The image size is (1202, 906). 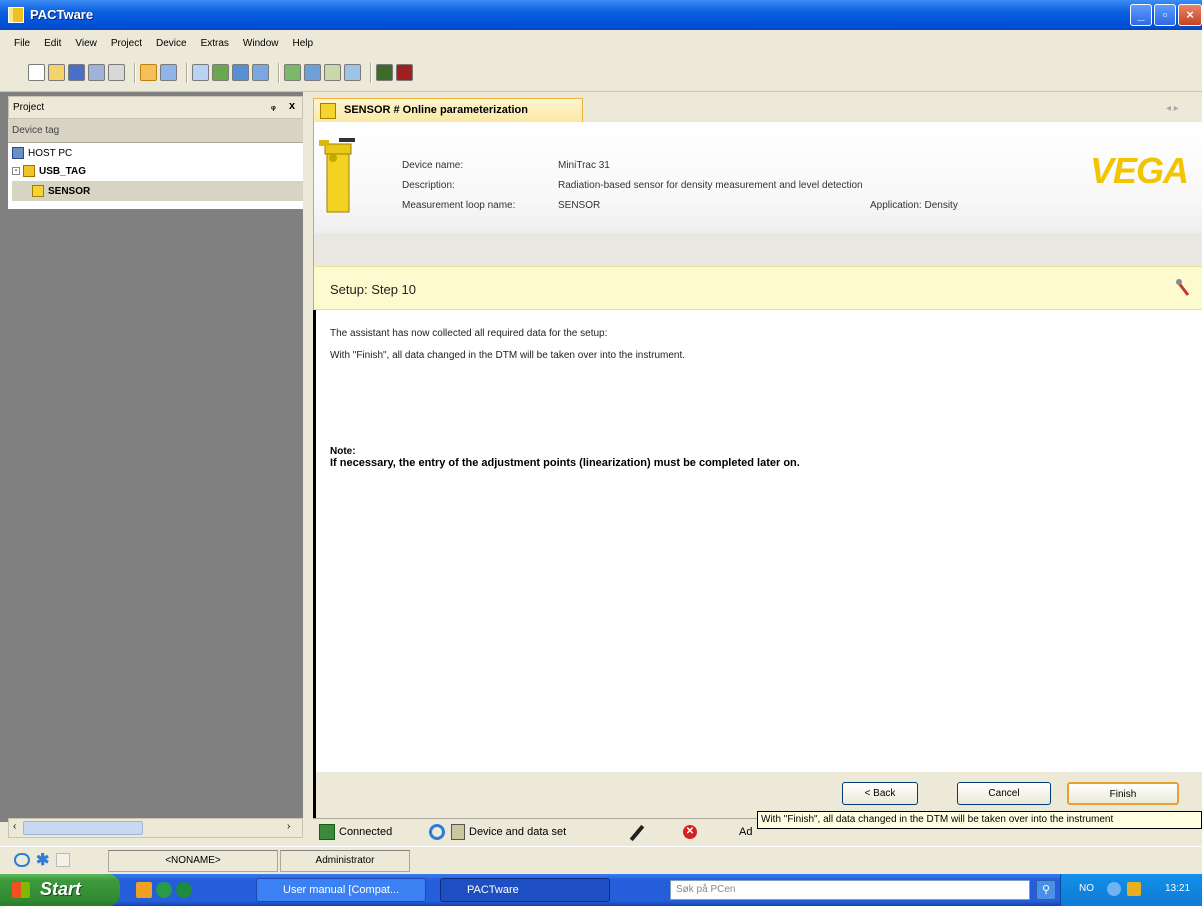 What do you see at coordinates (914, 205) in the screenshot?
I see `application-label: Application: Density` at bounding box center [914, 205].